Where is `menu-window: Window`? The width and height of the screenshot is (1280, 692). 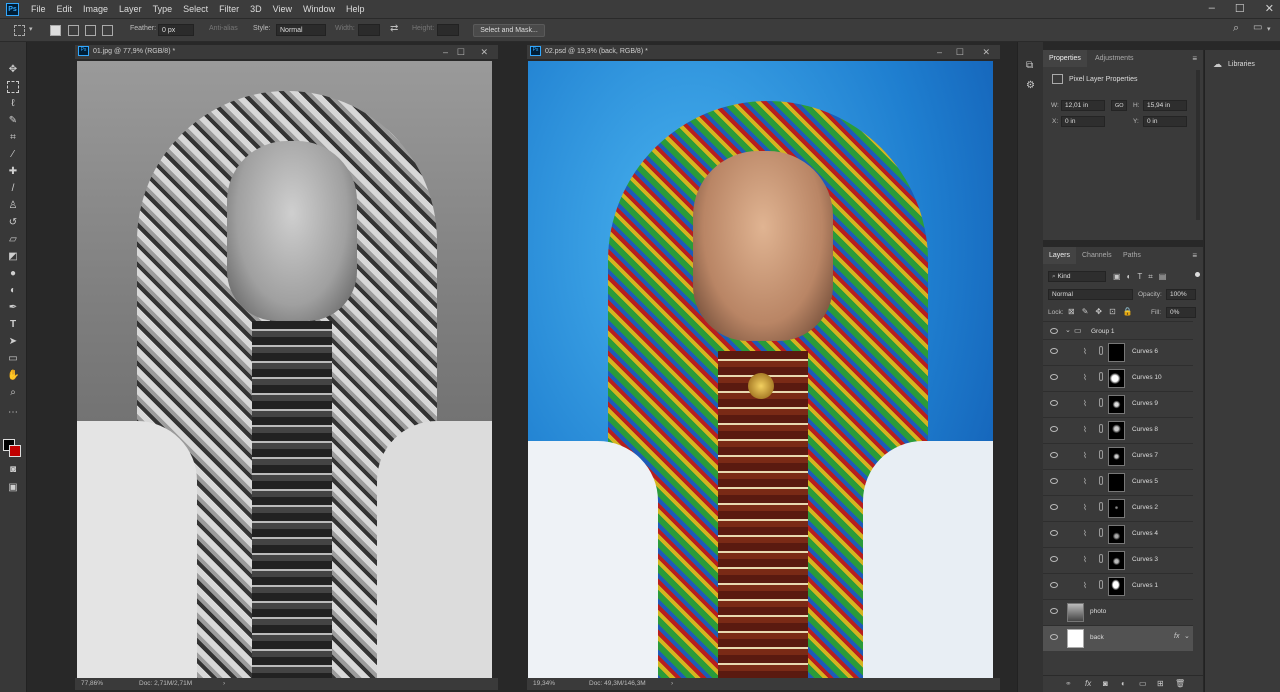
menu-window: Window is located at coordinates (319, 9).